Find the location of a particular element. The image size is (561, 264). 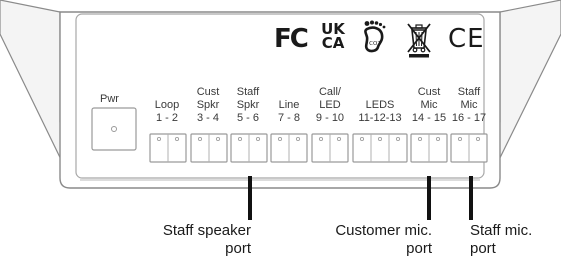

ukca-mark: UK CA is located at coordinates (333, 36).